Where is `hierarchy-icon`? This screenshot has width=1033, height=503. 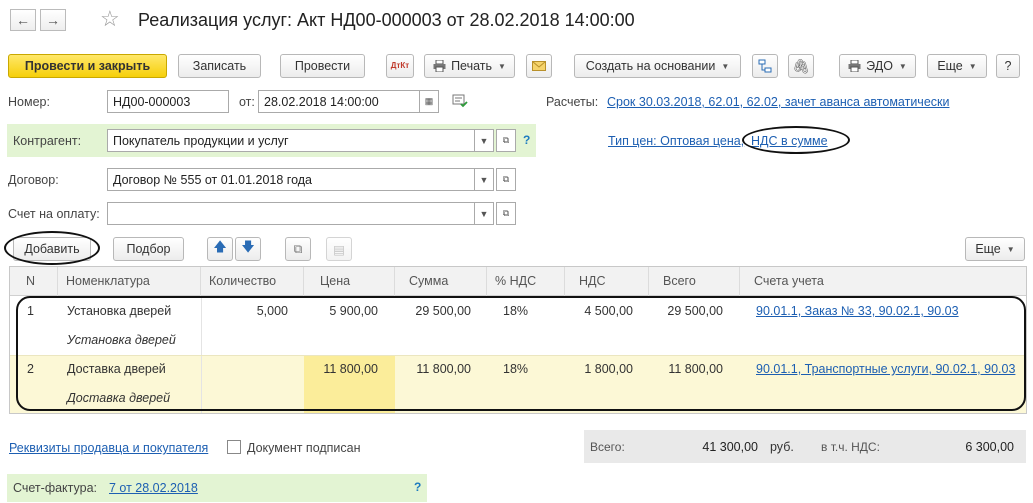 hierarchy-icon is located at coordinates (765, 66).